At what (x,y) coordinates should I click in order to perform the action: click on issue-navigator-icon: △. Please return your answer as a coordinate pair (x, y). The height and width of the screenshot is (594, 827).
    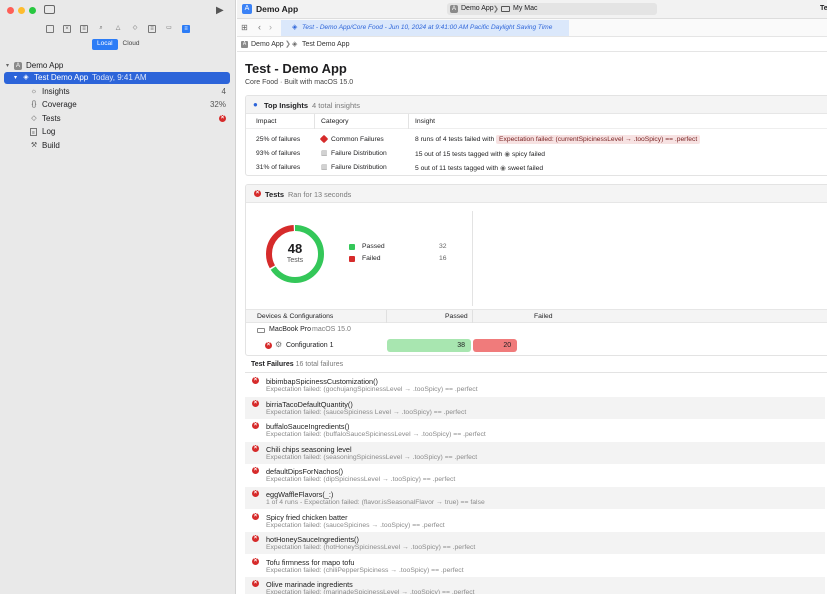
    Looking at the image, I should click on (118, 29).